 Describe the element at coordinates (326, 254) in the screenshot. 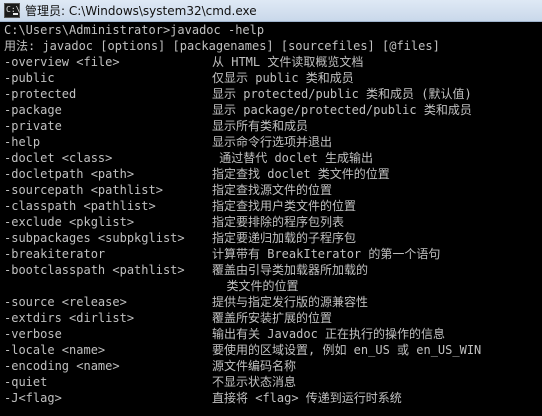

I see `option-description: 计算带有 BreakIterator 的第一个语句` at that location.